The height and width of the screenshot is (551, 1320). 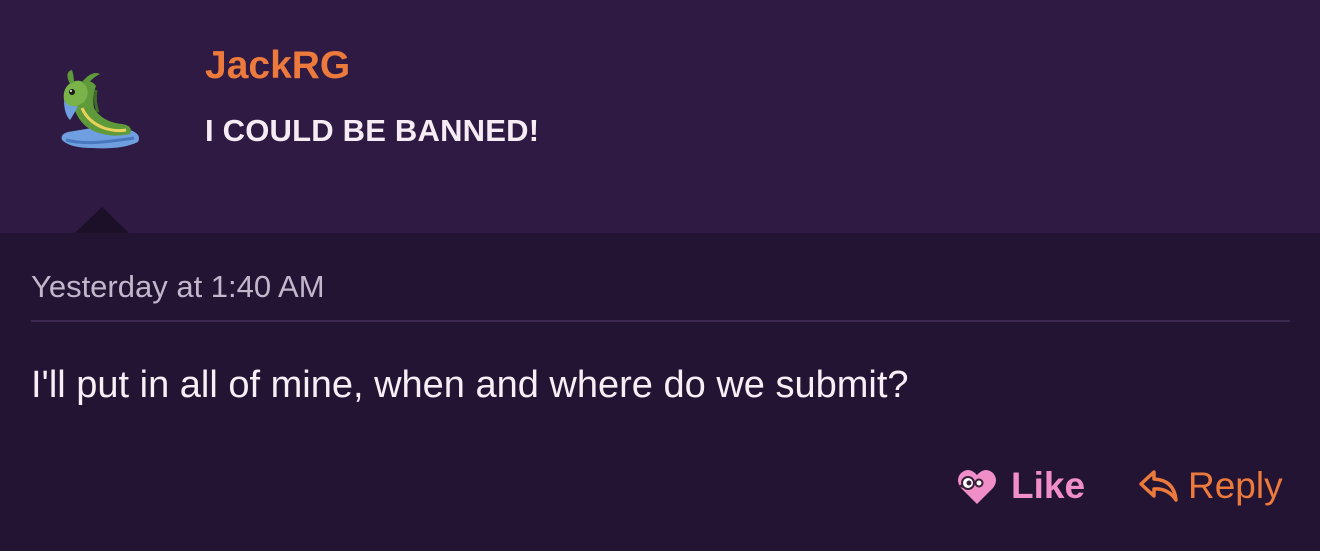 I want to click on gastrodon-sprite-icon, so click(x=100, y=109).